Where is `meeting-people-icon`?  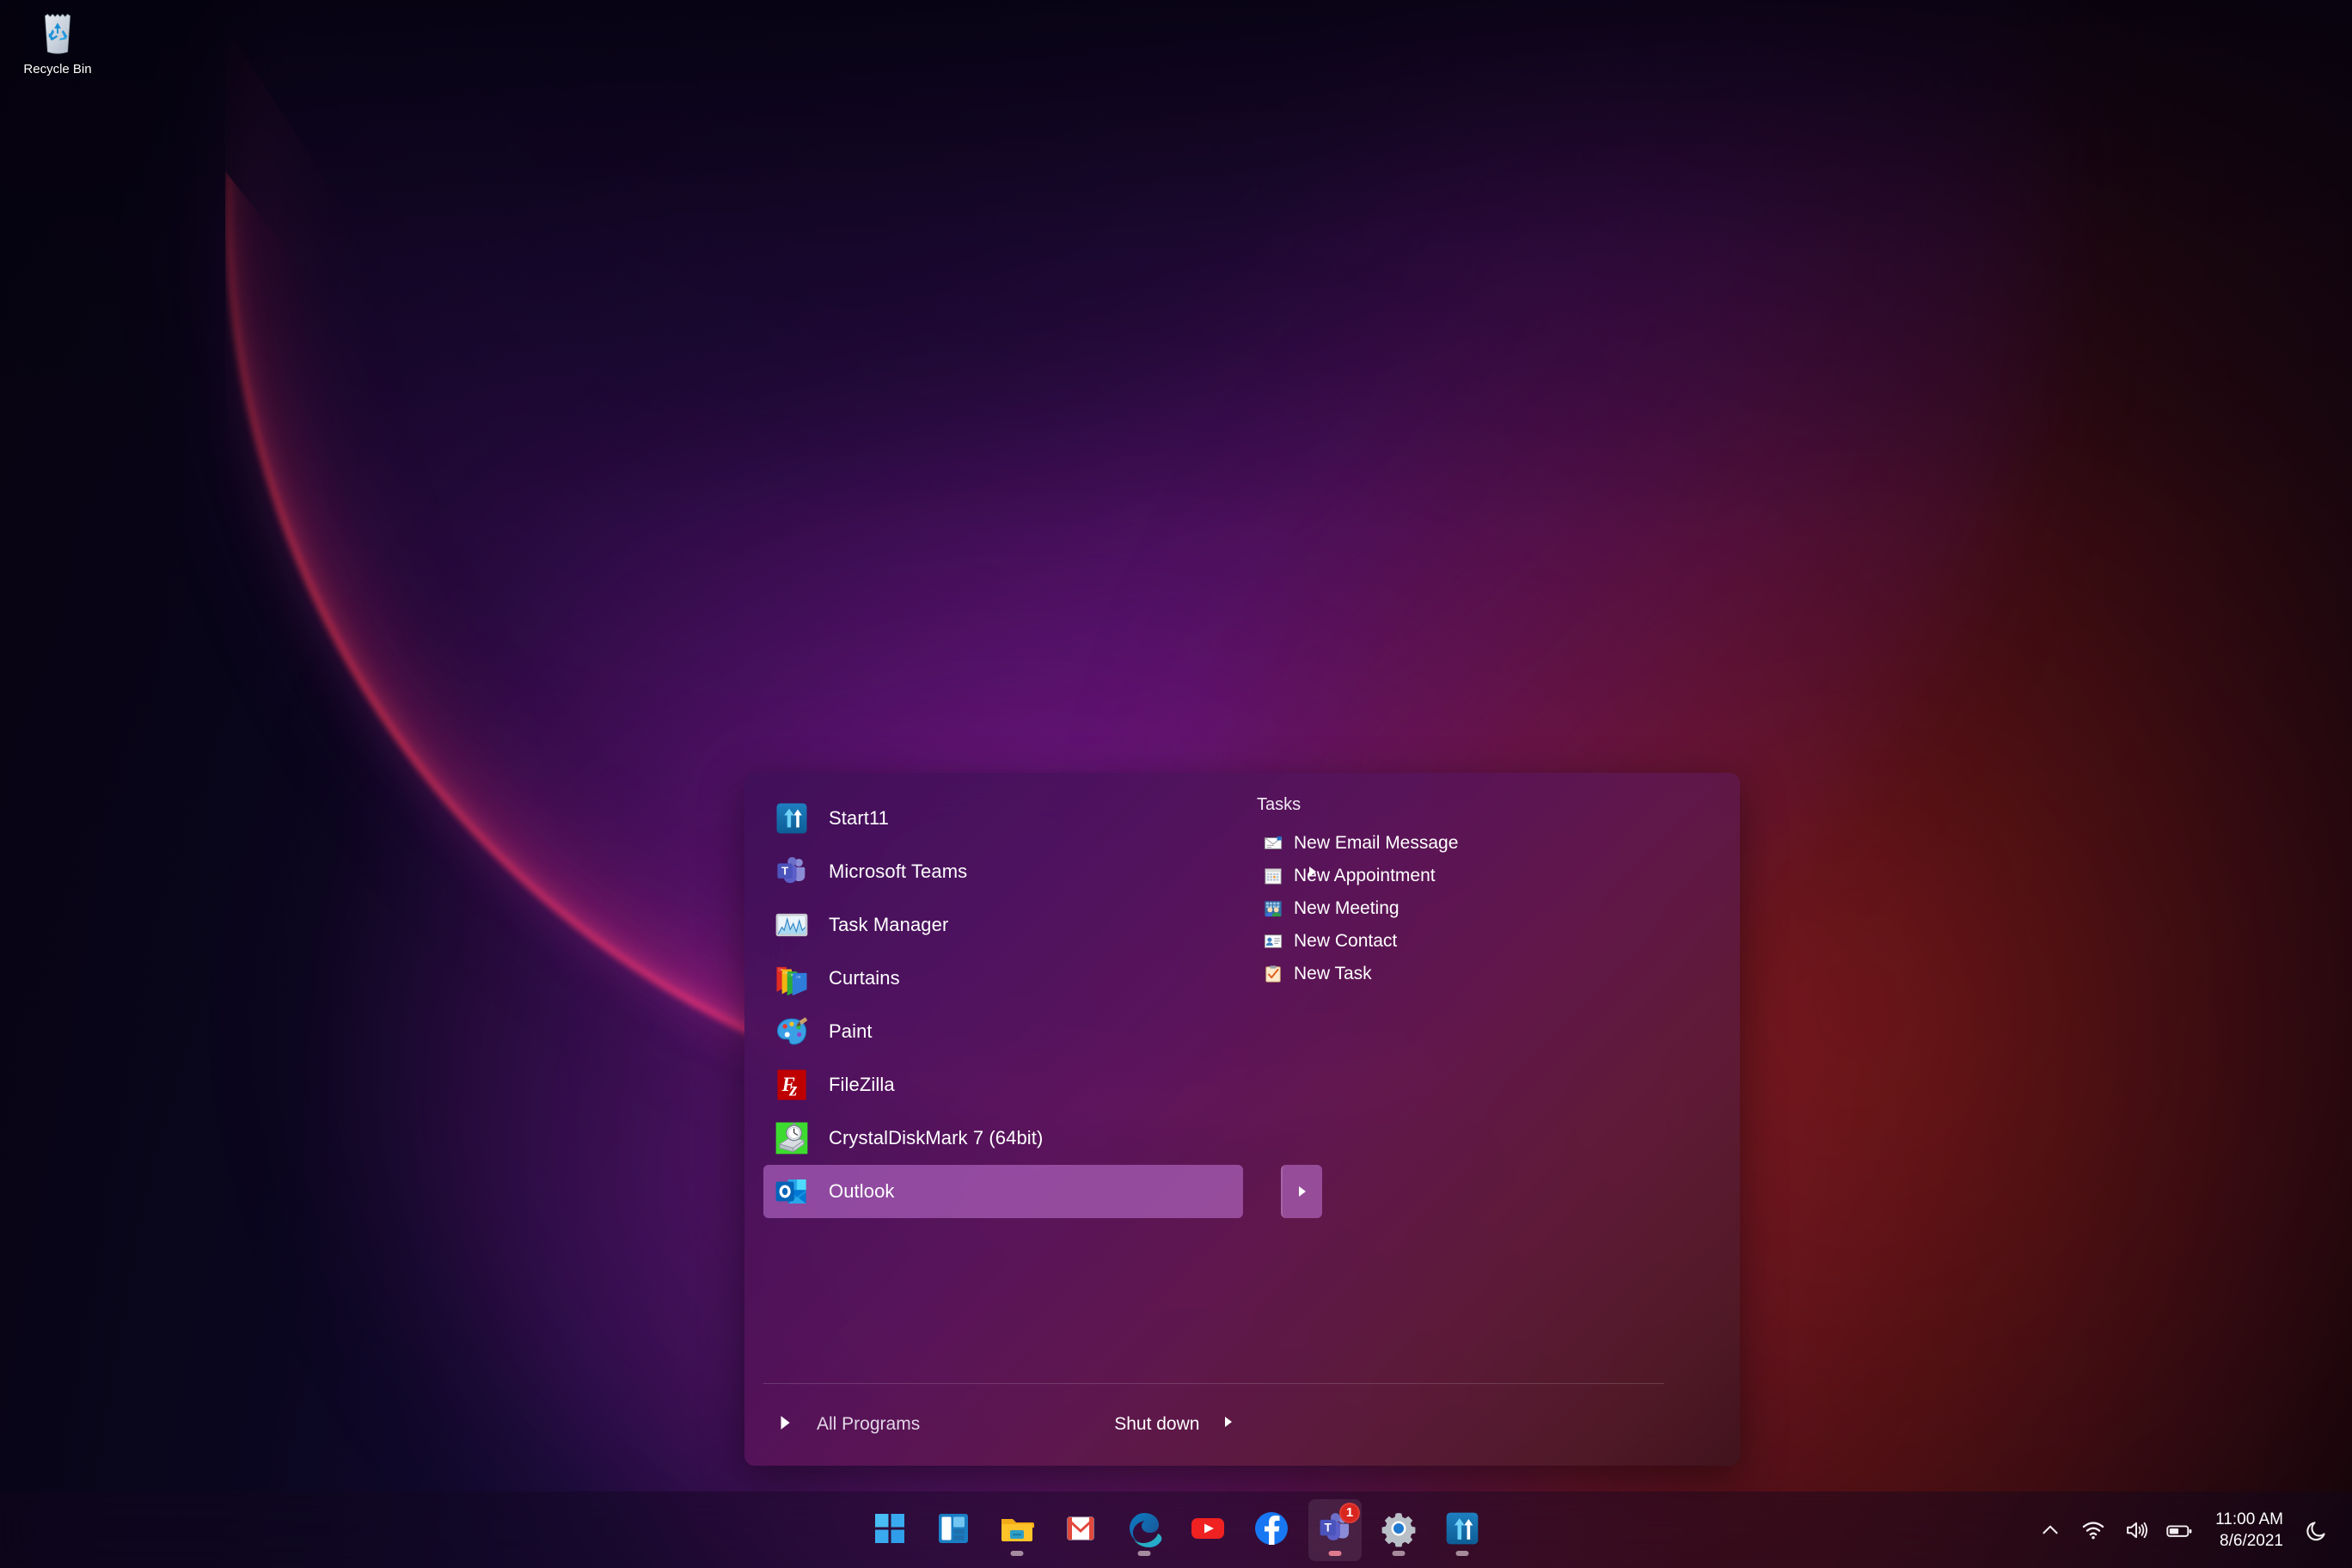
meeting-people-icon is located at coordinates (1273, 909).